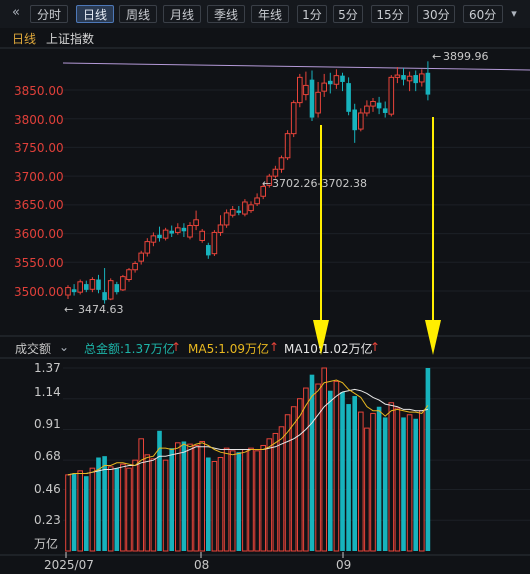 This screenshot has width=530, height=574. Describe the element at coordinates (390, 14) in the screenshot. I see `tab-15min: 15分` at that location.